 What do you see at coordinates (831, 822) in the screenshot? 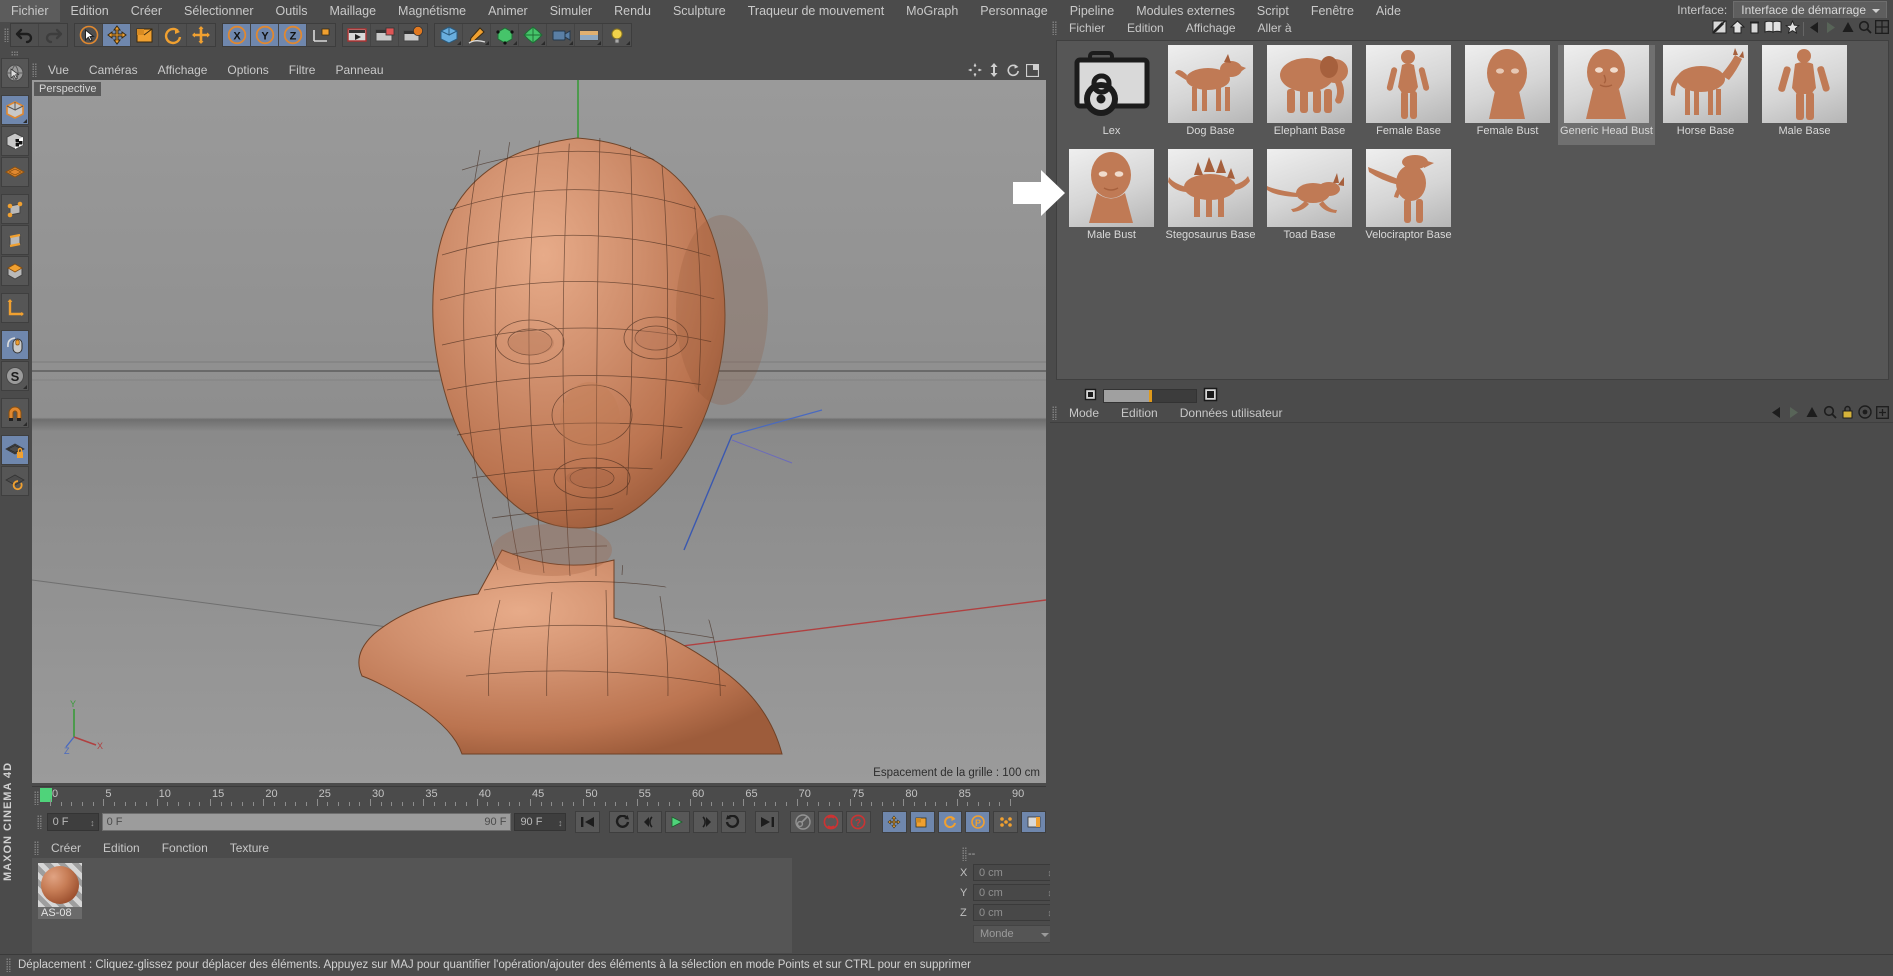
I see `record-button` at bounding box center [831, 822].